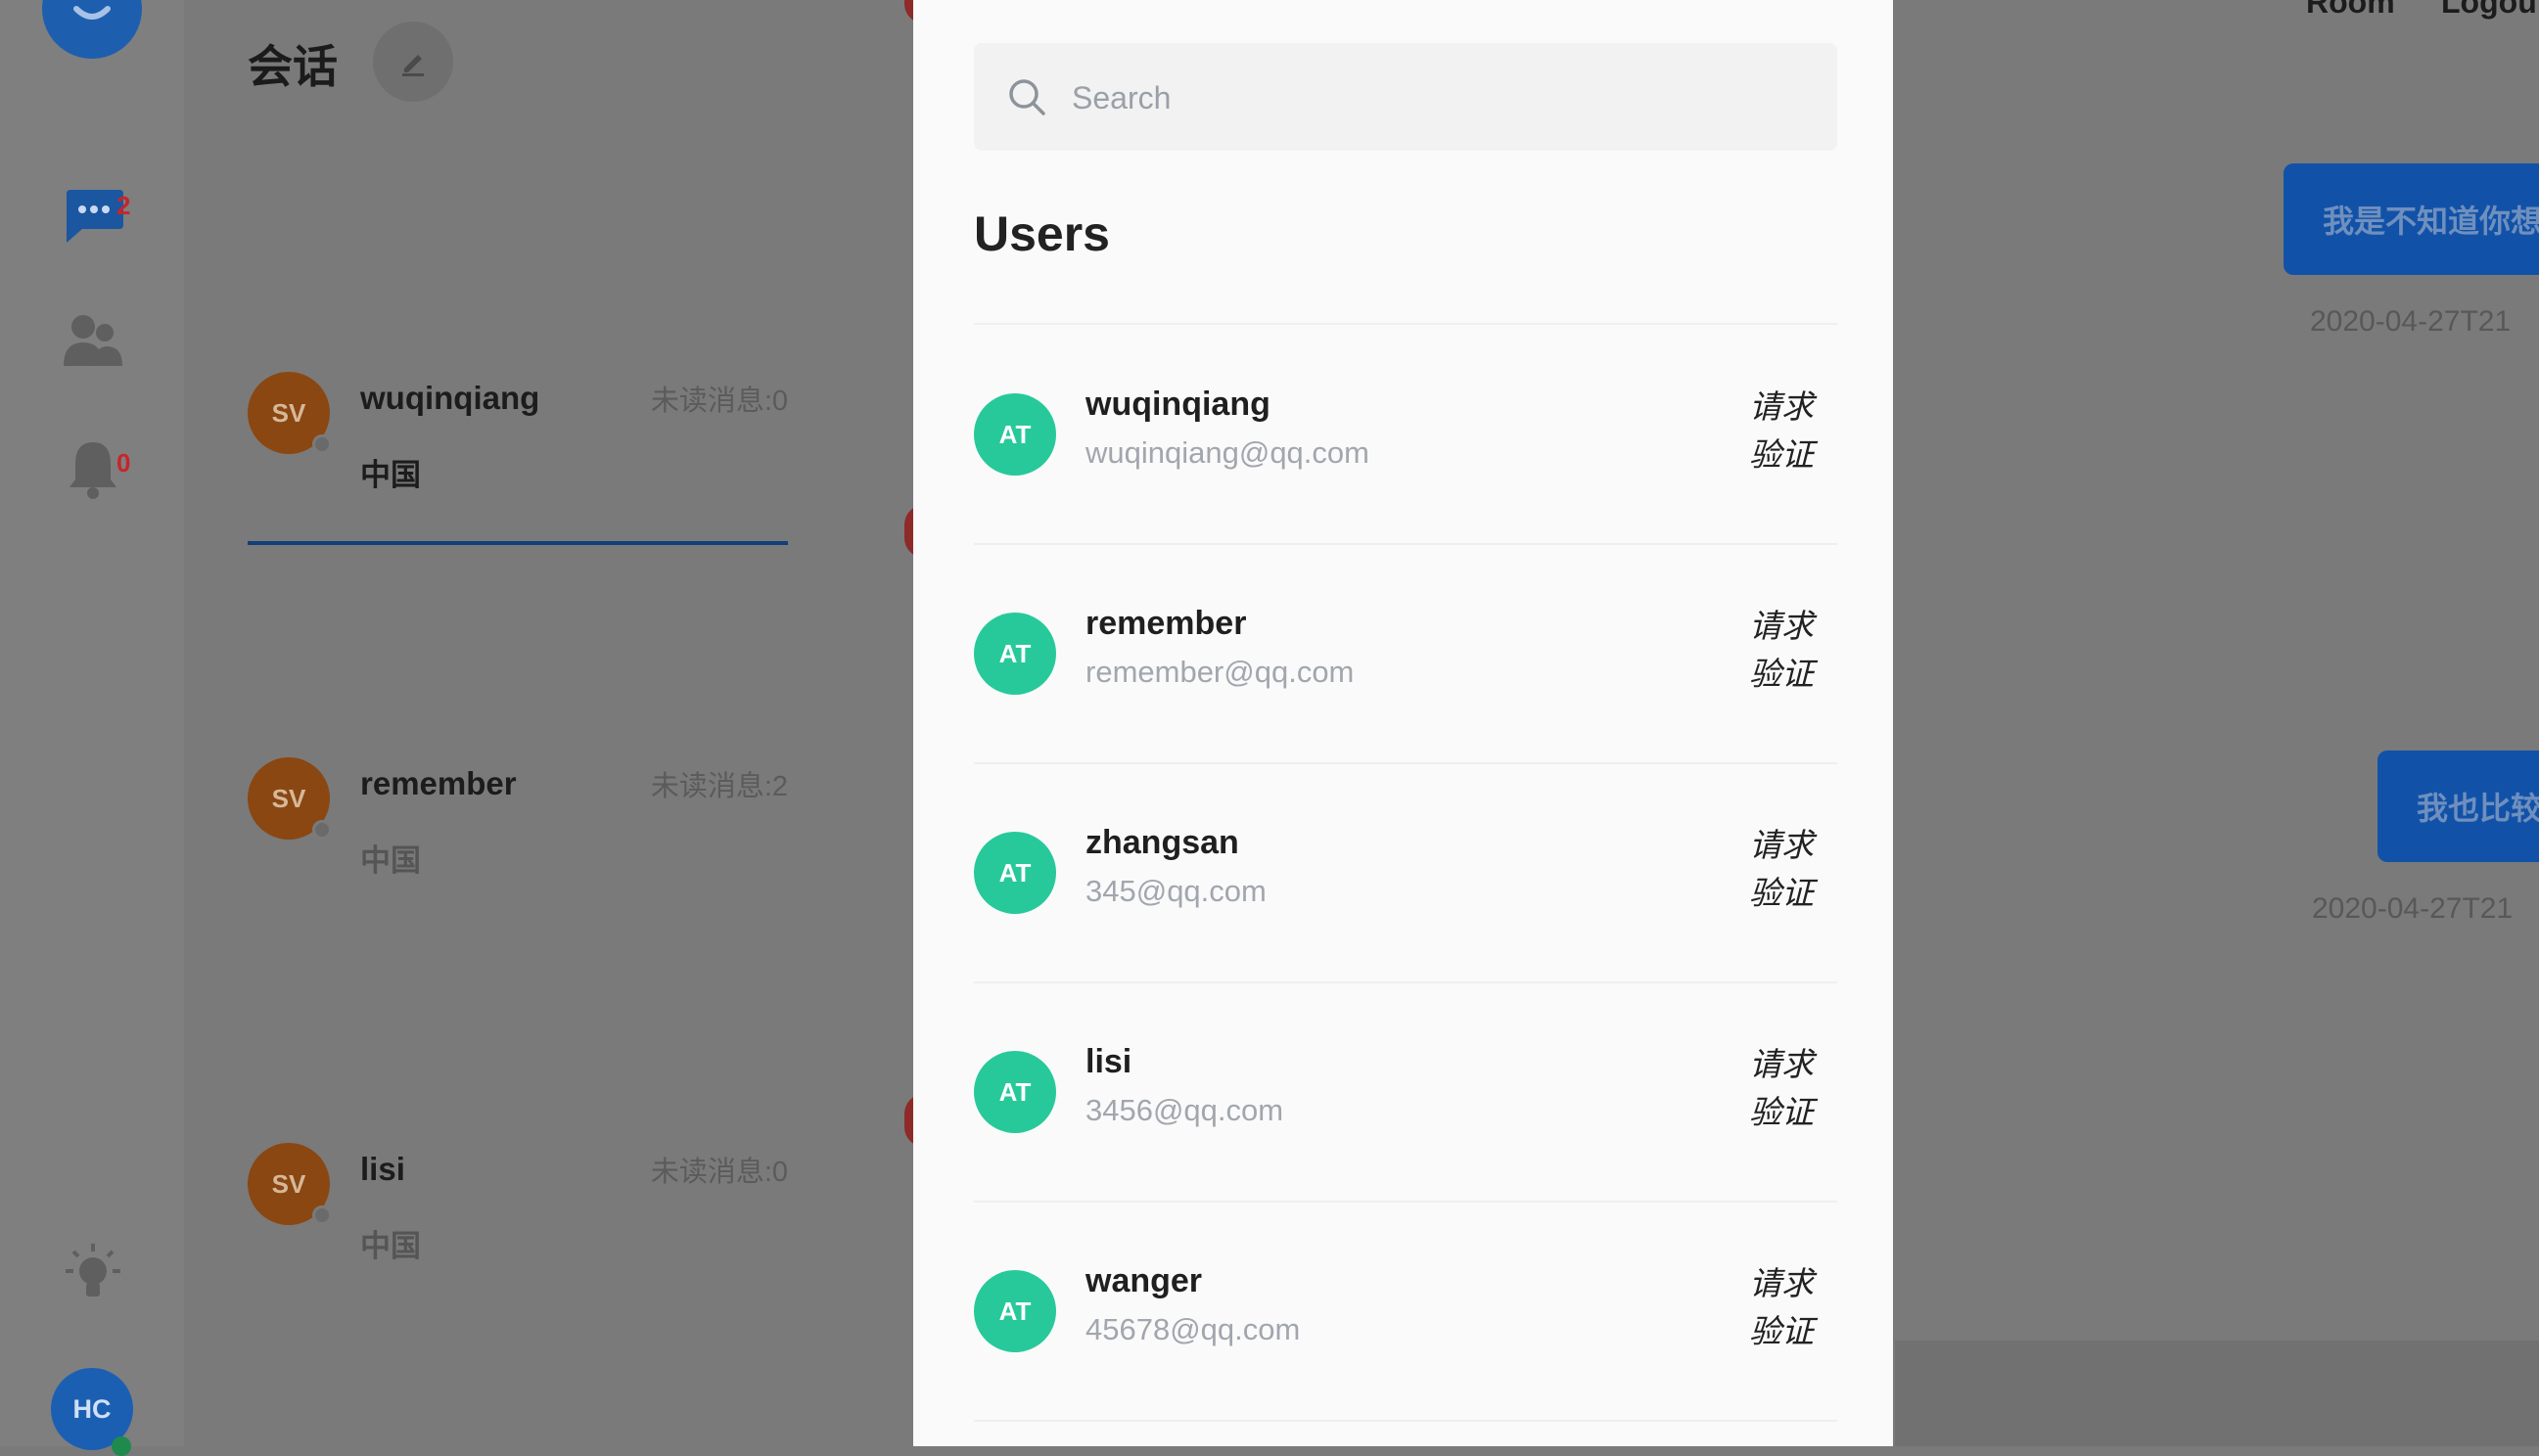 The image size is (2539, 1456). What do you see at coordinates (518, 1211) in the screenshot?
I see `conversation-item: SV lisi 未读消息:0 中国` at bounding box center [518, 1211].